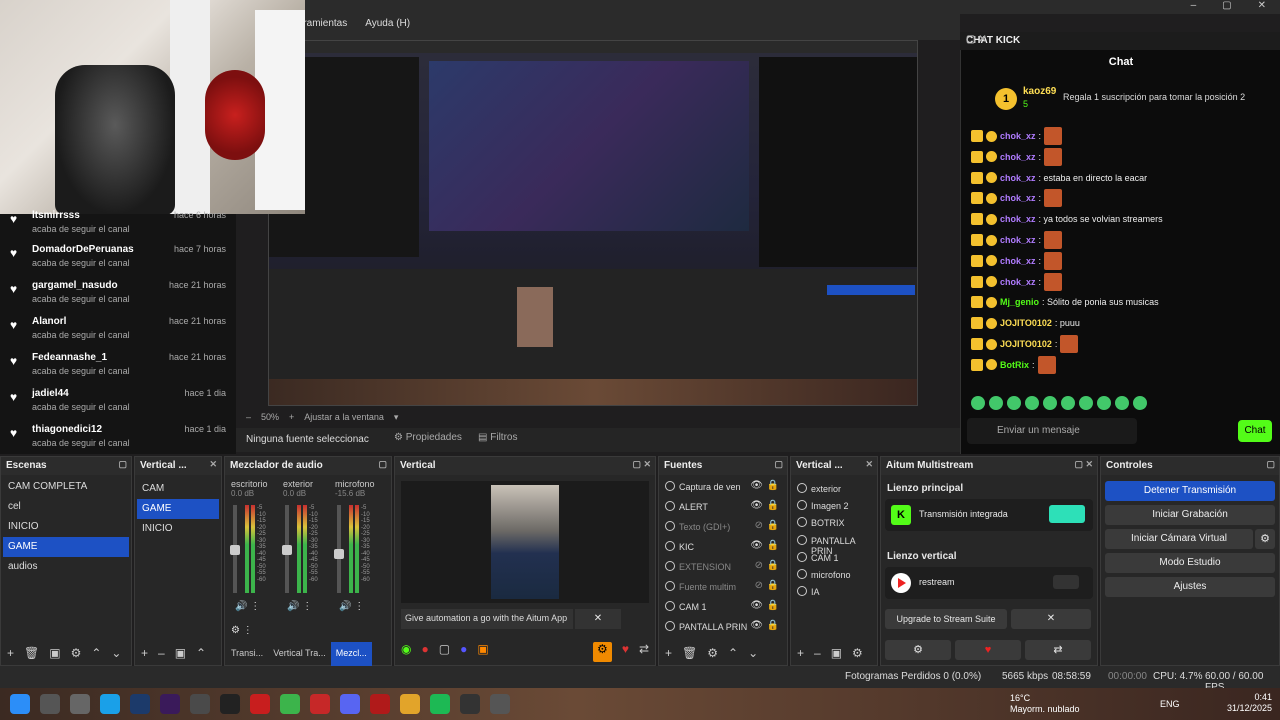 The width and height of the screenshot is (1280, 720). I want to click on weather-widget: 16°C Mayorm. nublado, so click(1045, 704).